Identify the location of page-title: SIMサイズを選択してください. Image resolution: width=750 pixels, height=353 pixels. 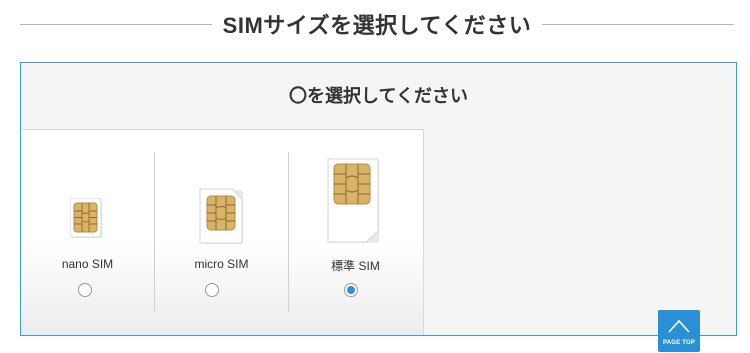
(377, 25).